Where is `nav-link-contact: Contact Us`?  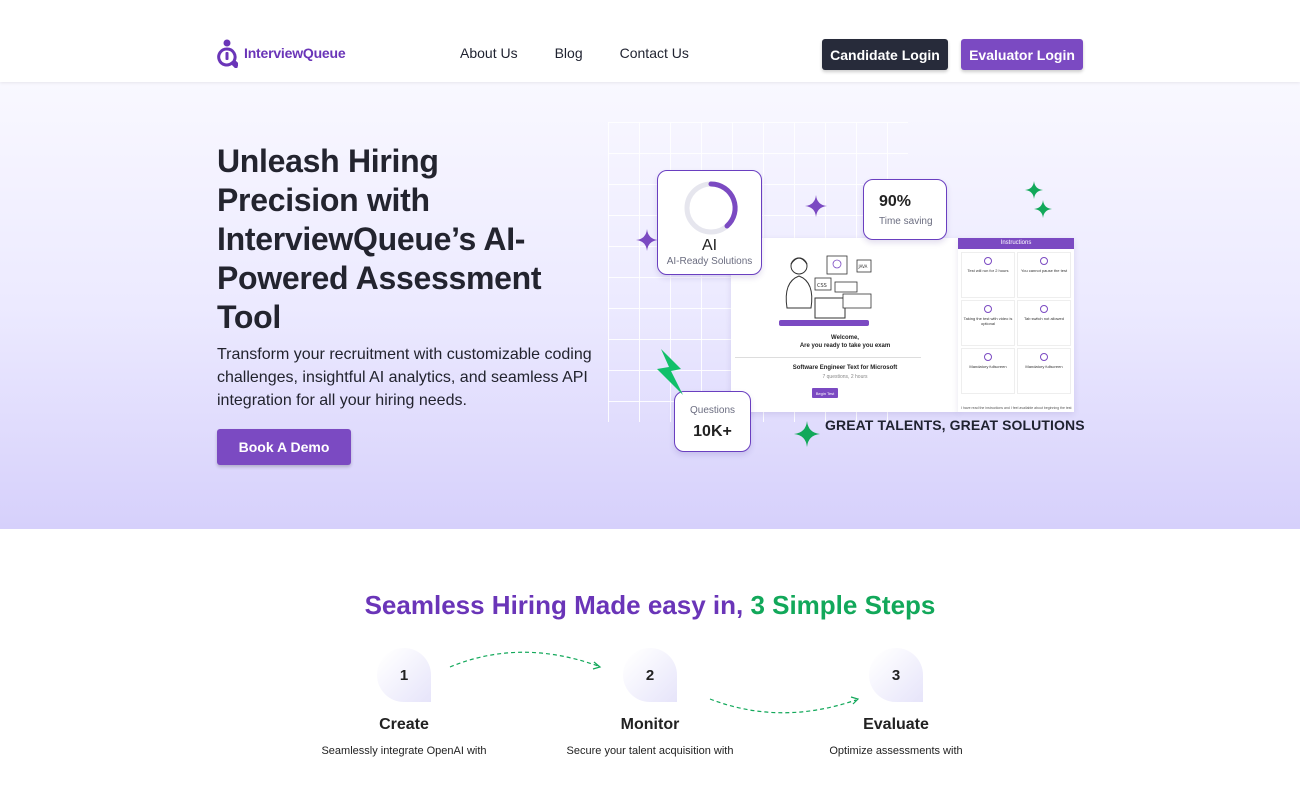
nav-link-contact: Contact Us is located at coordinates (654, 53).